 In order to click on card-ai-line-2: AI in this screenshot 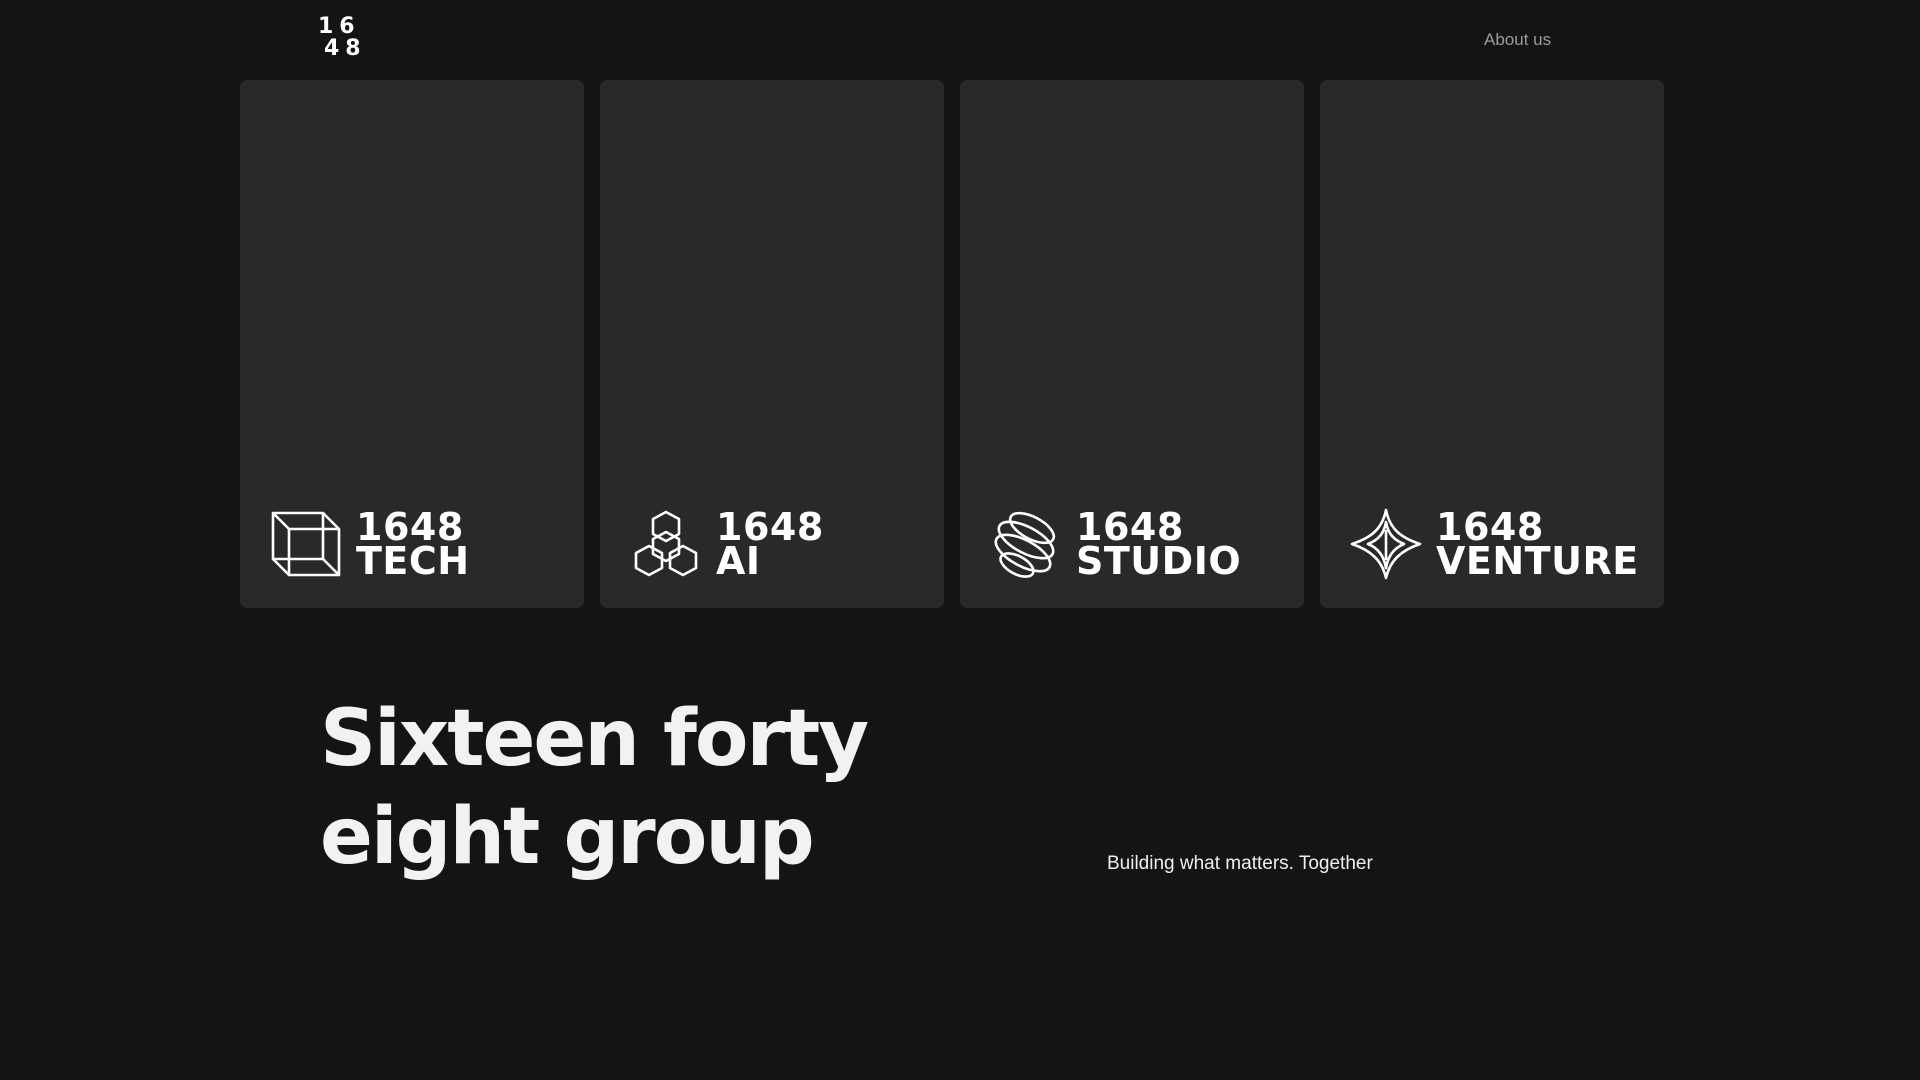, I will do `click(738, 561)`.